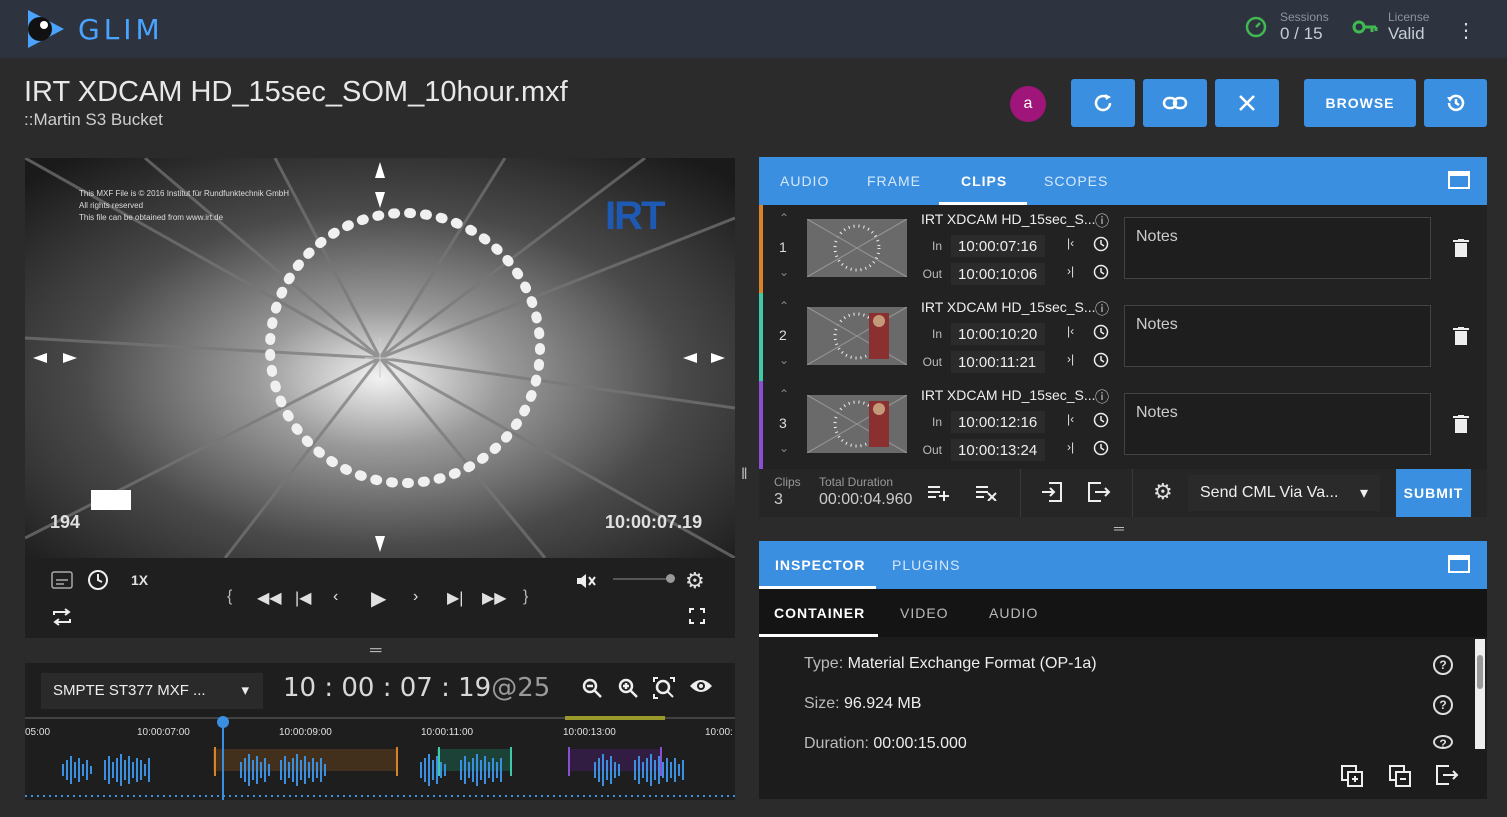  I want to click on in-timecode: 10:00:10:20, so click(998, 334).